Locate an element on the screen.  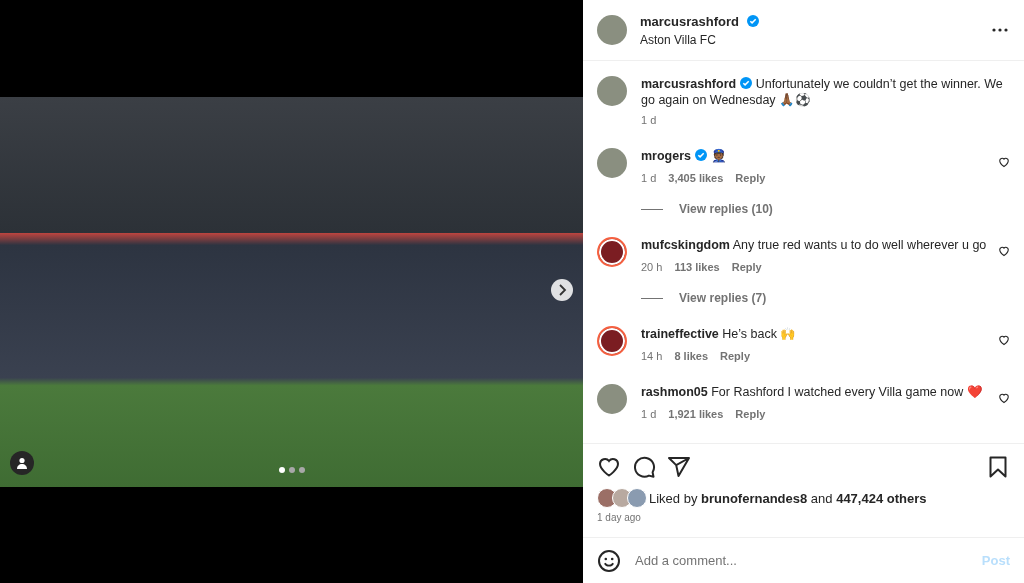
timestamp: 14 h is located at coordinates (652, 356).